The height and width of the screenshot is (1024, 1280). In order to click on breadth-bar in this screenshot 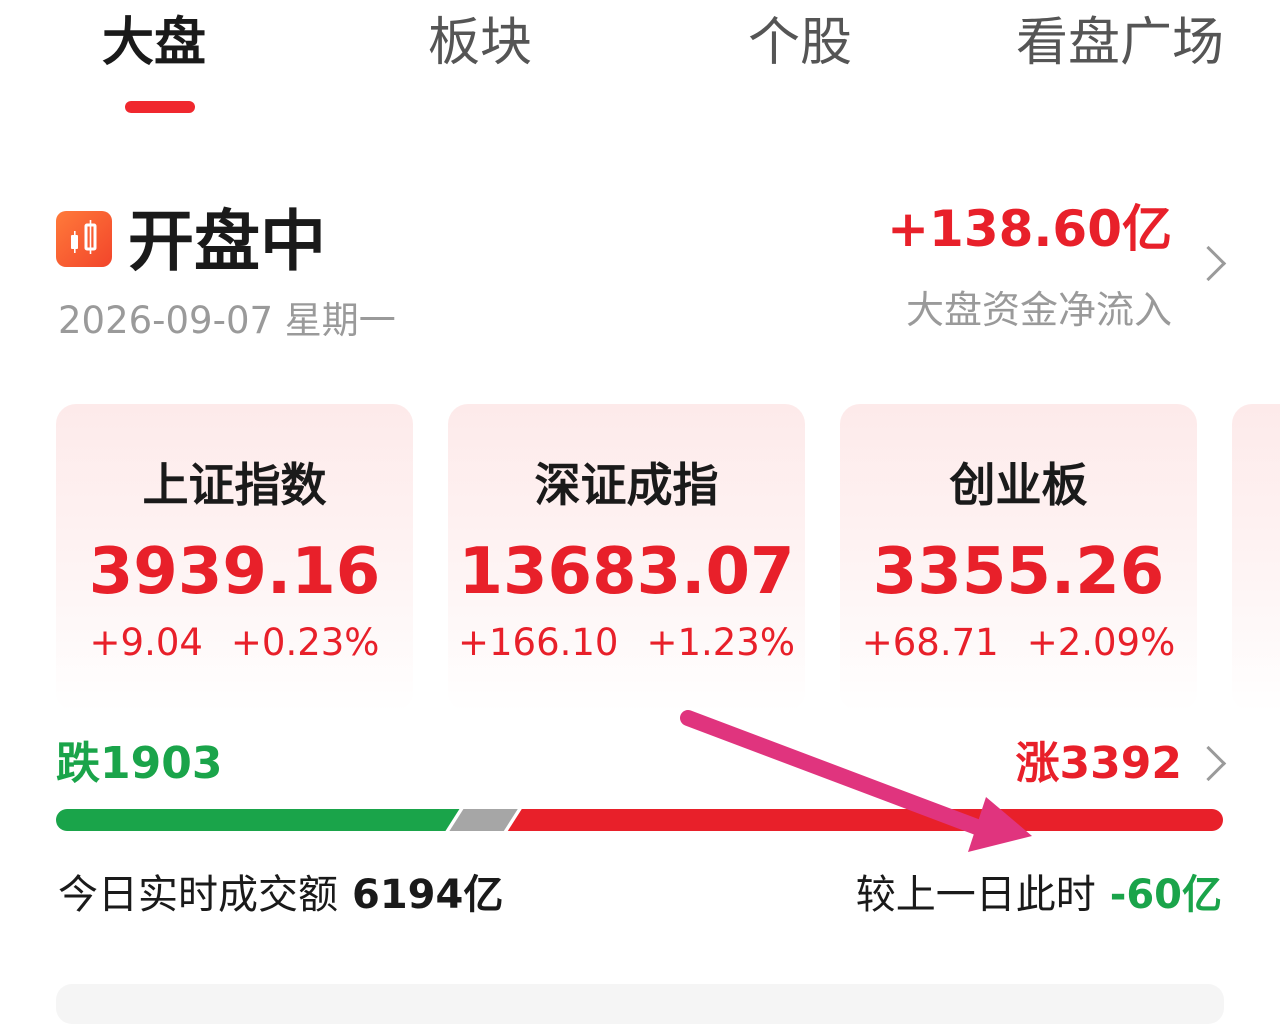, I will do `click(639, 820)`.